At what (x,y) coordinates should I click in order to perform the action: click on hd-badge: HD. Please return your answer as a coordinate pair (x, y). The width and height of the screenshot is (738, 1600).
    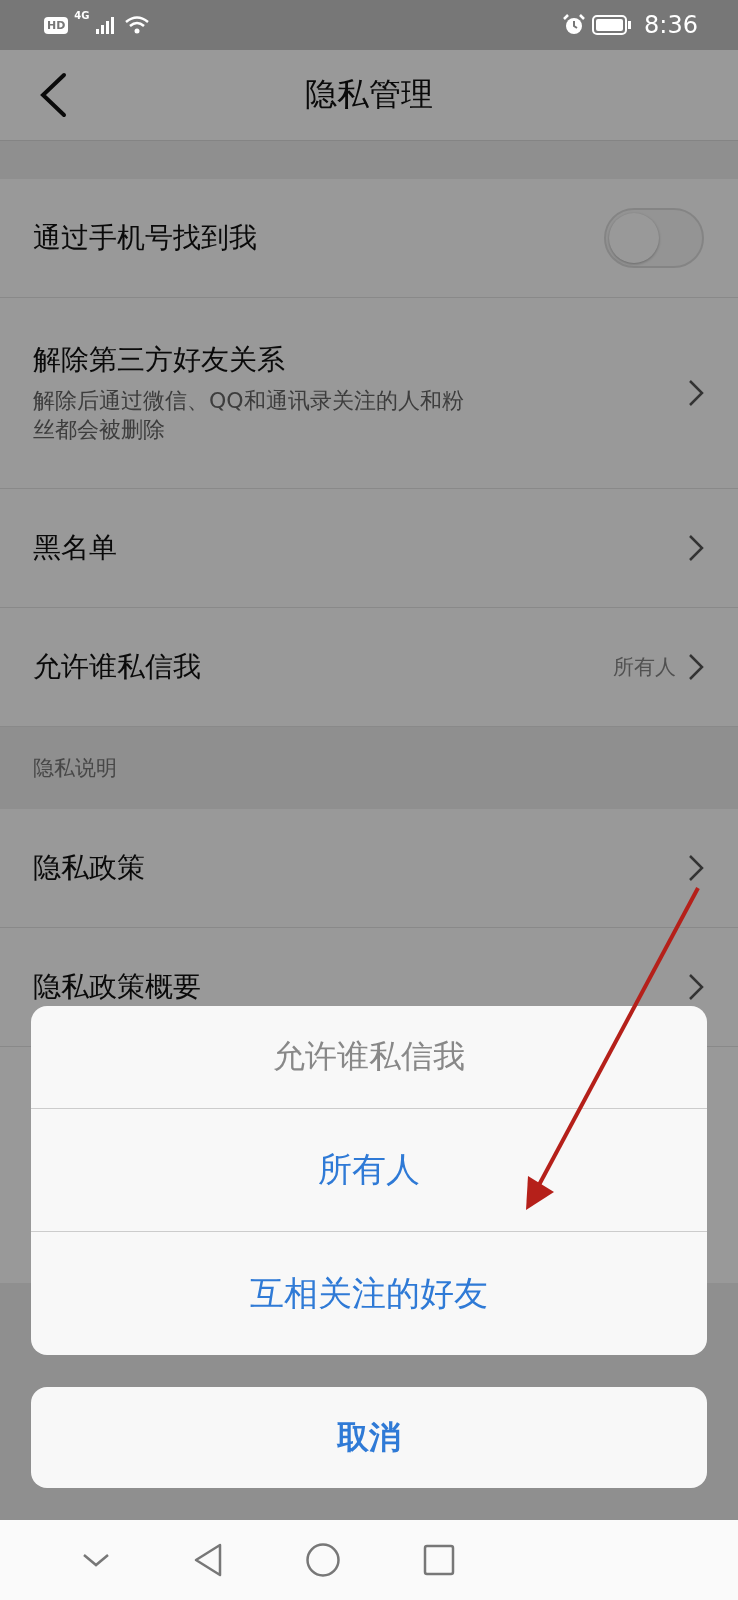
    Looking at the image, I should click on (56, 25).